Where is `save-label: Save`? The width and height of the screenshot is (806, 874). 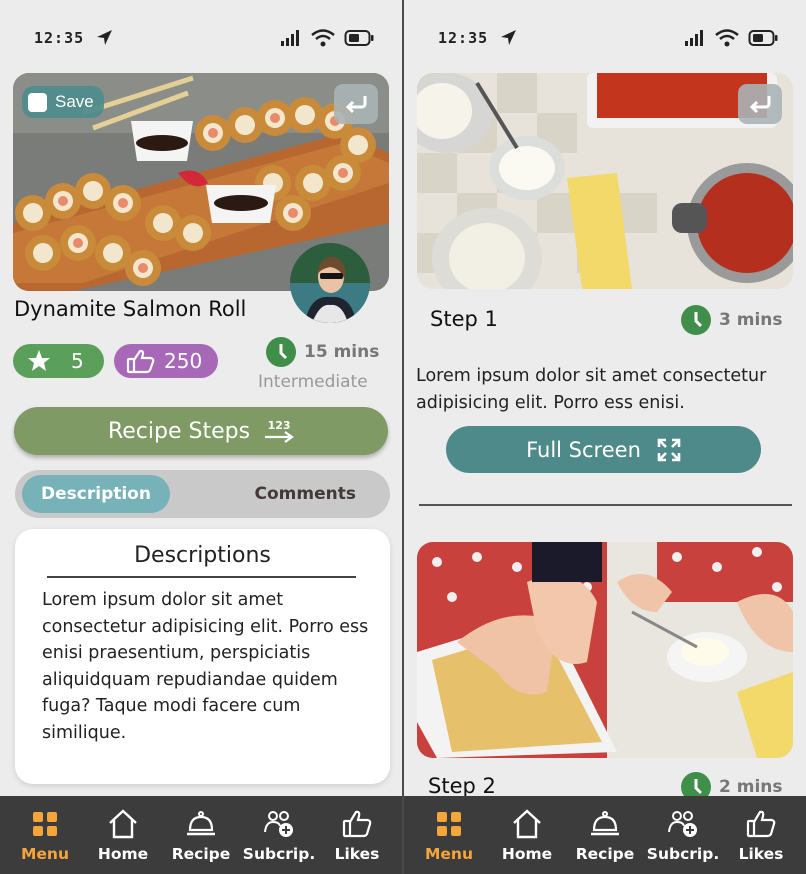
save-label: Save is located at coordinates (74, 101).